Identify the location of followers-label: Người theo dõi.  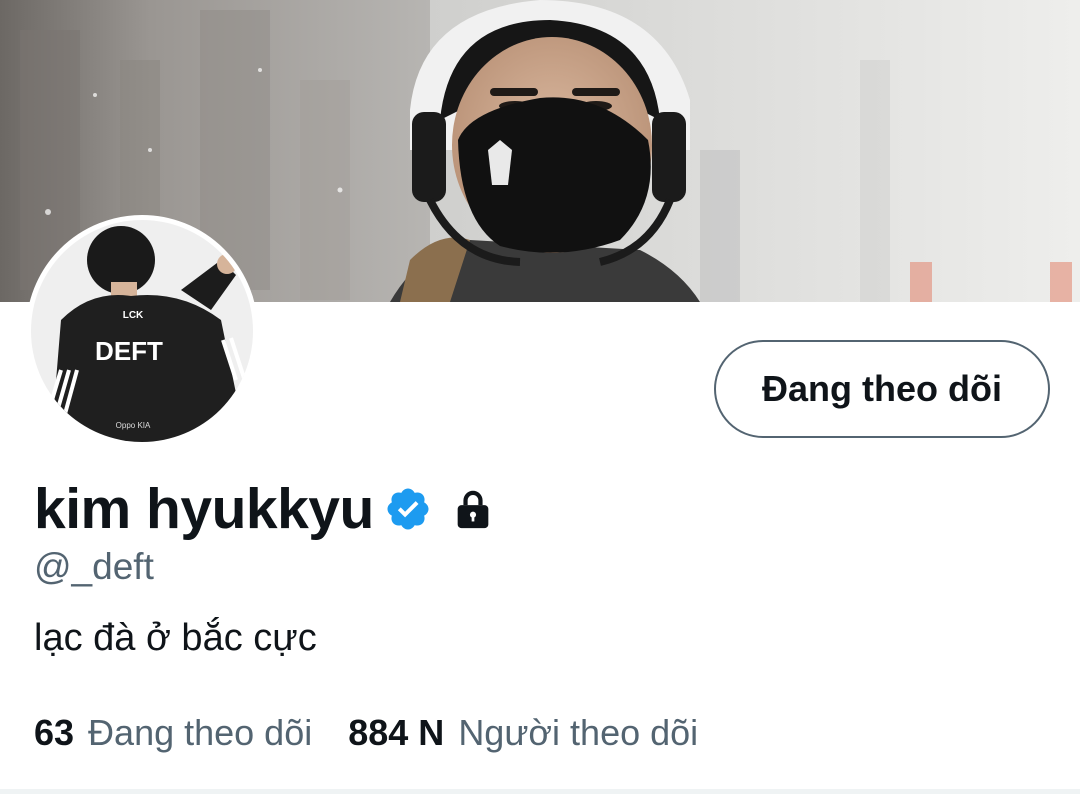
(578, 732).